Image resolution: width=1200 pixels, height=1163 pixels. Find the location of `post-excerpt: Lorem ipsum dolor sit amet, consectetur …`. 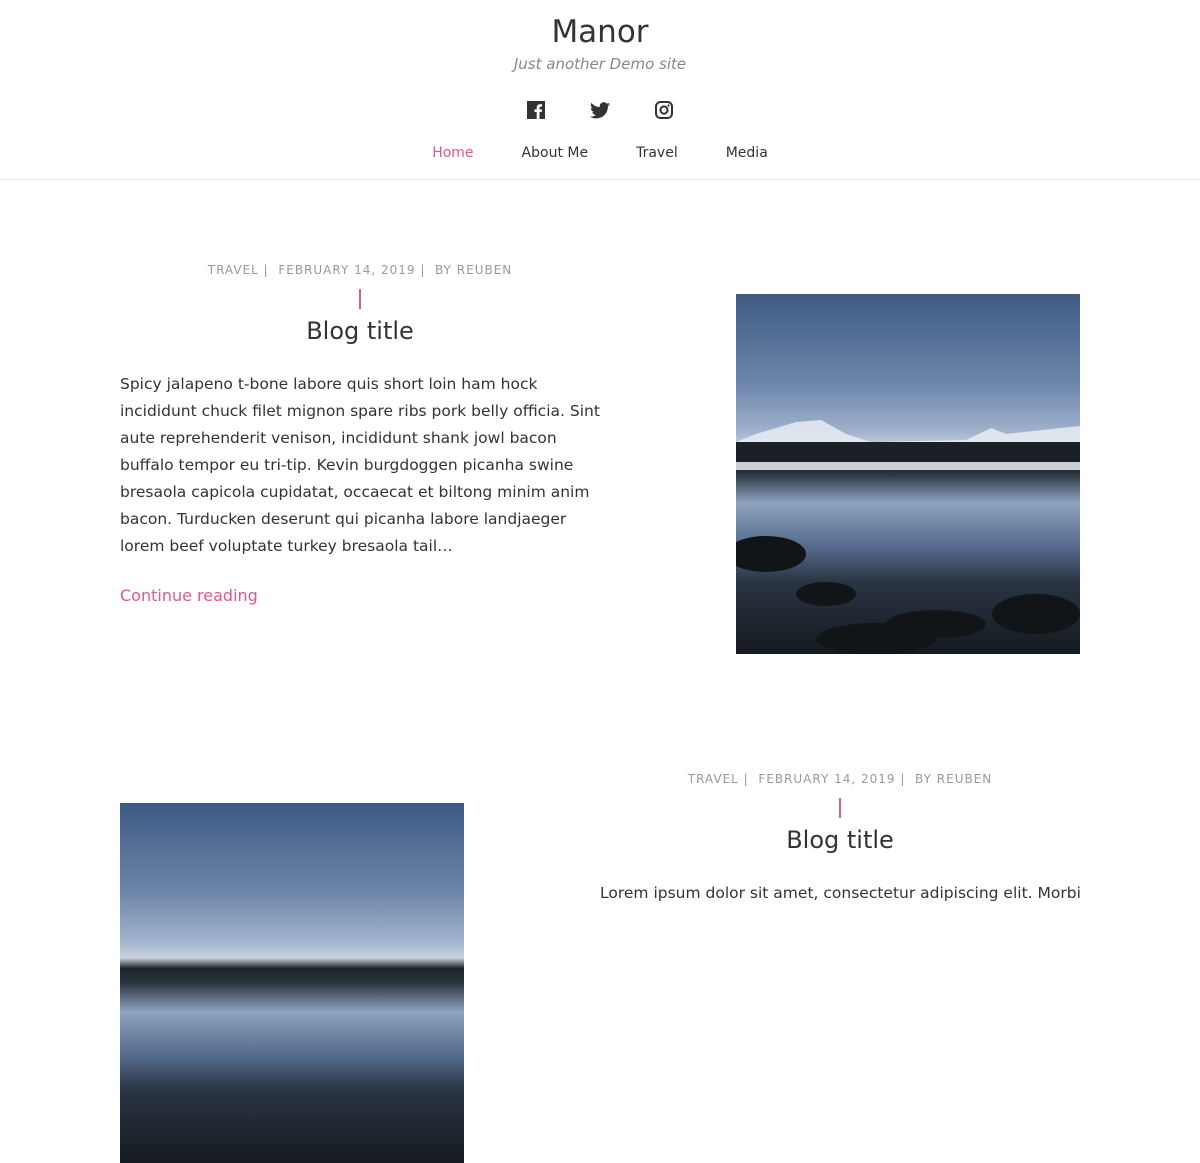

post-excerpt: Lorem ipsum dolor sit amet, consectetur … is located at coordinates (840, 893).